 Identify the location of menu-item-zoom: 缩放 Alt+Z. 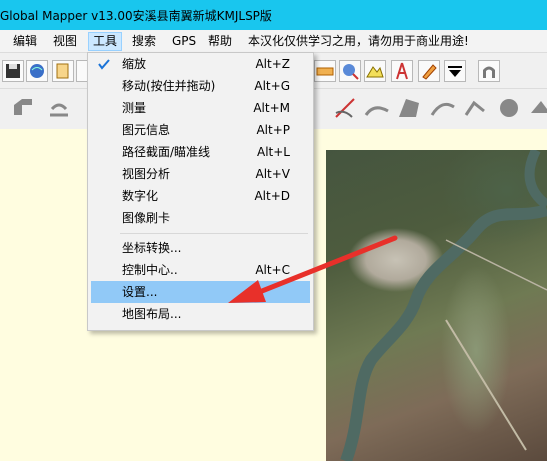
(200, 64).